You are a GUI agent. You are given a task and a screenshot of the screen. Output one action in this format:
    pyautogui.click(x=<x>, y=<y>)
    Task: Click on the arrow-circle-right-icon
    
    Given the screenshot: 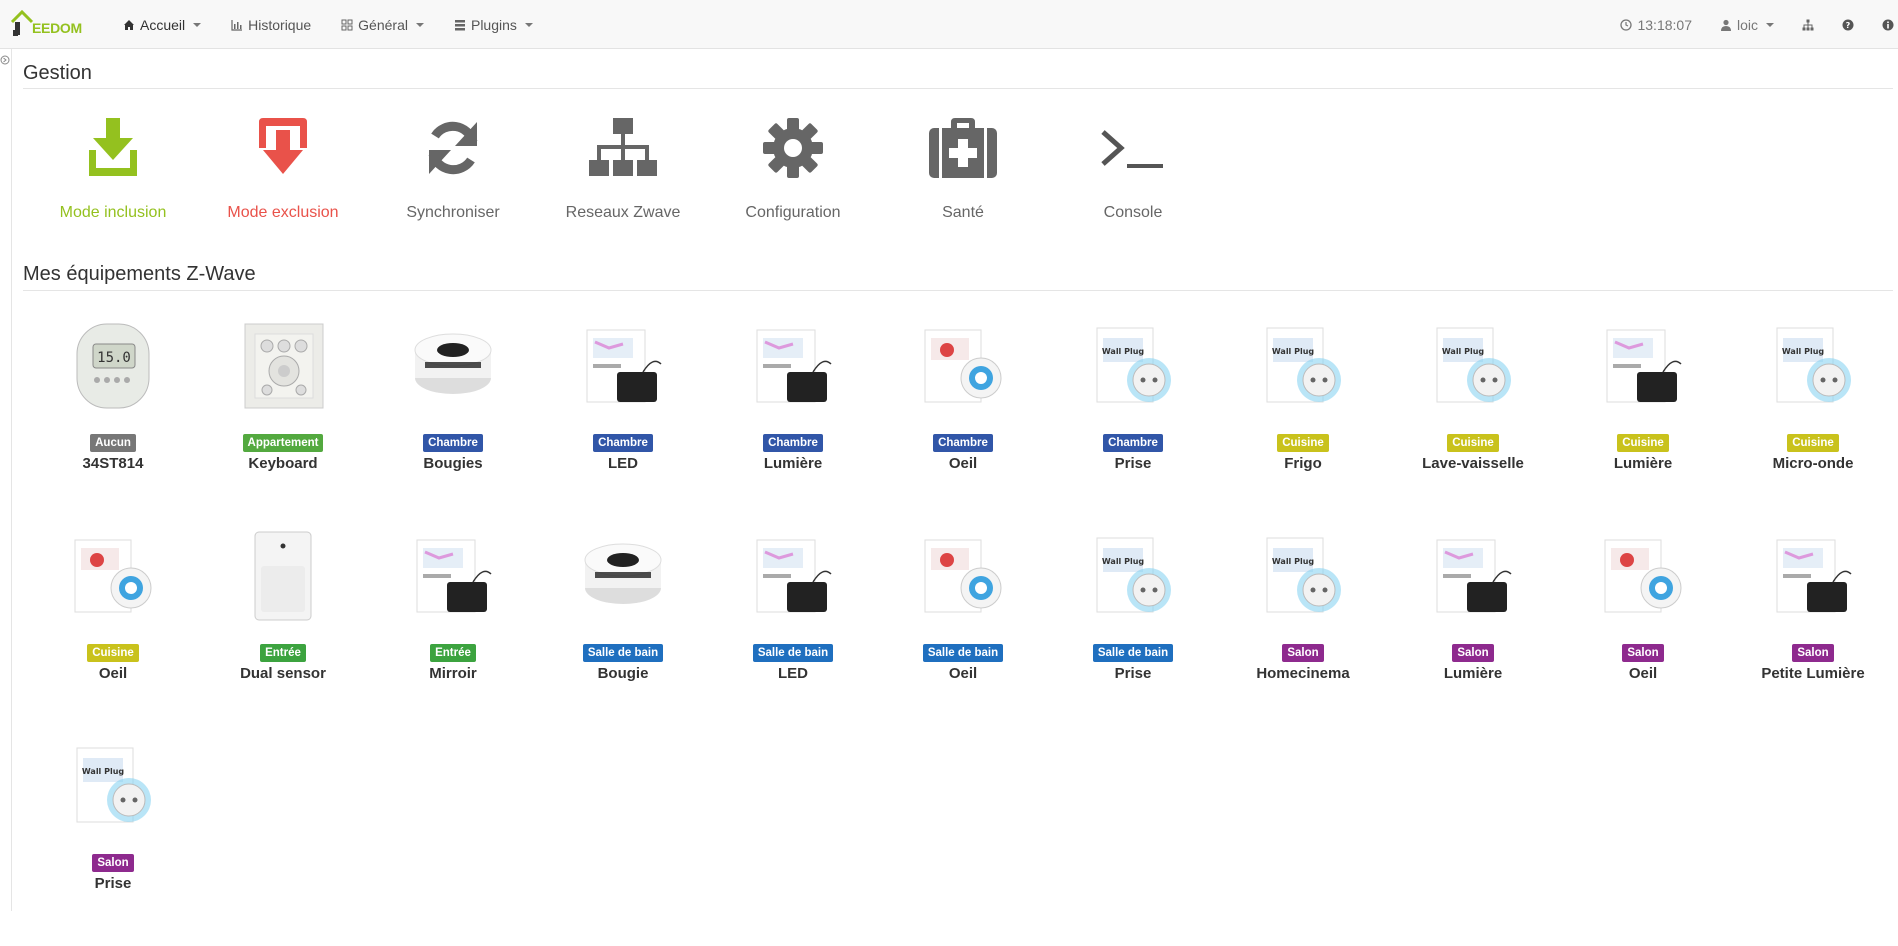 What is the action you would take?
    pyautogui.click(x=5, y=60)
    